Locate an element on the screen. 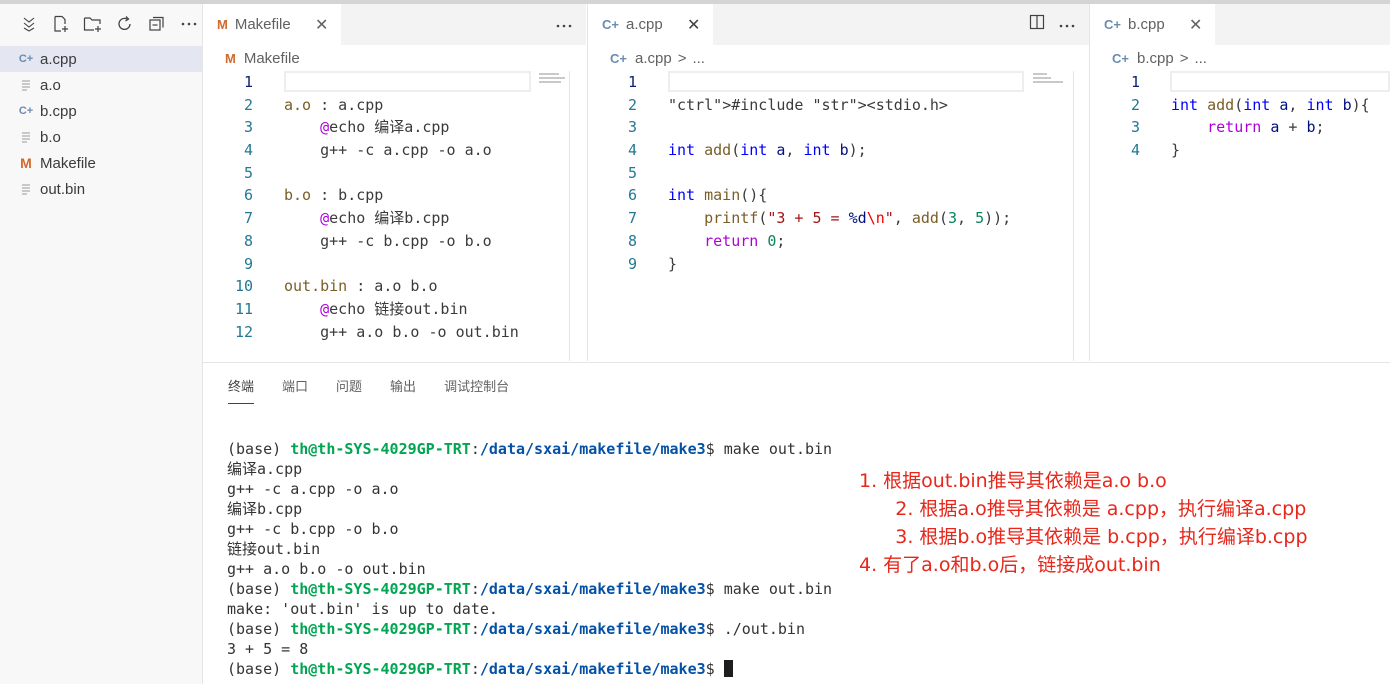 Image resolution: width=1390 pixels, height=685 pixels. panel-tab: 调试控制台 is located at coordinates (476, 385).